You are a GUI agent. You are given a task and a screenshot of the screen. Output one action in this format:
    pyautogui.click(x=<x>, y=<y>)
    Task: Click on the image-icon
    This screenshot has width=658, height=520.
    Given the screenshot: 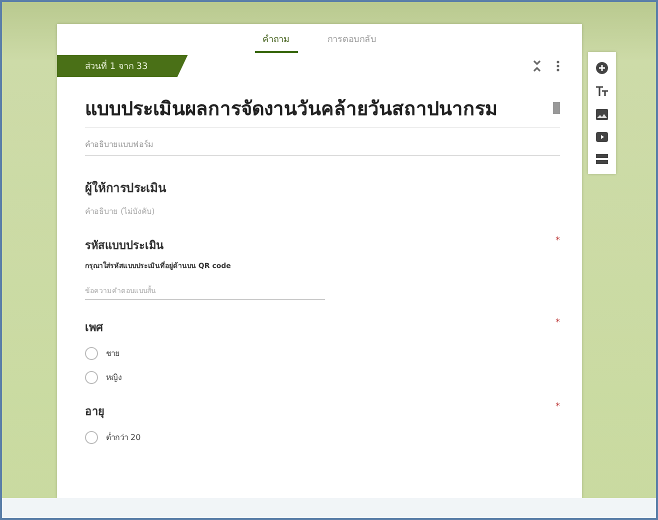 What is the action you would take?
    pyautogui.click(x=602, y=114)
    